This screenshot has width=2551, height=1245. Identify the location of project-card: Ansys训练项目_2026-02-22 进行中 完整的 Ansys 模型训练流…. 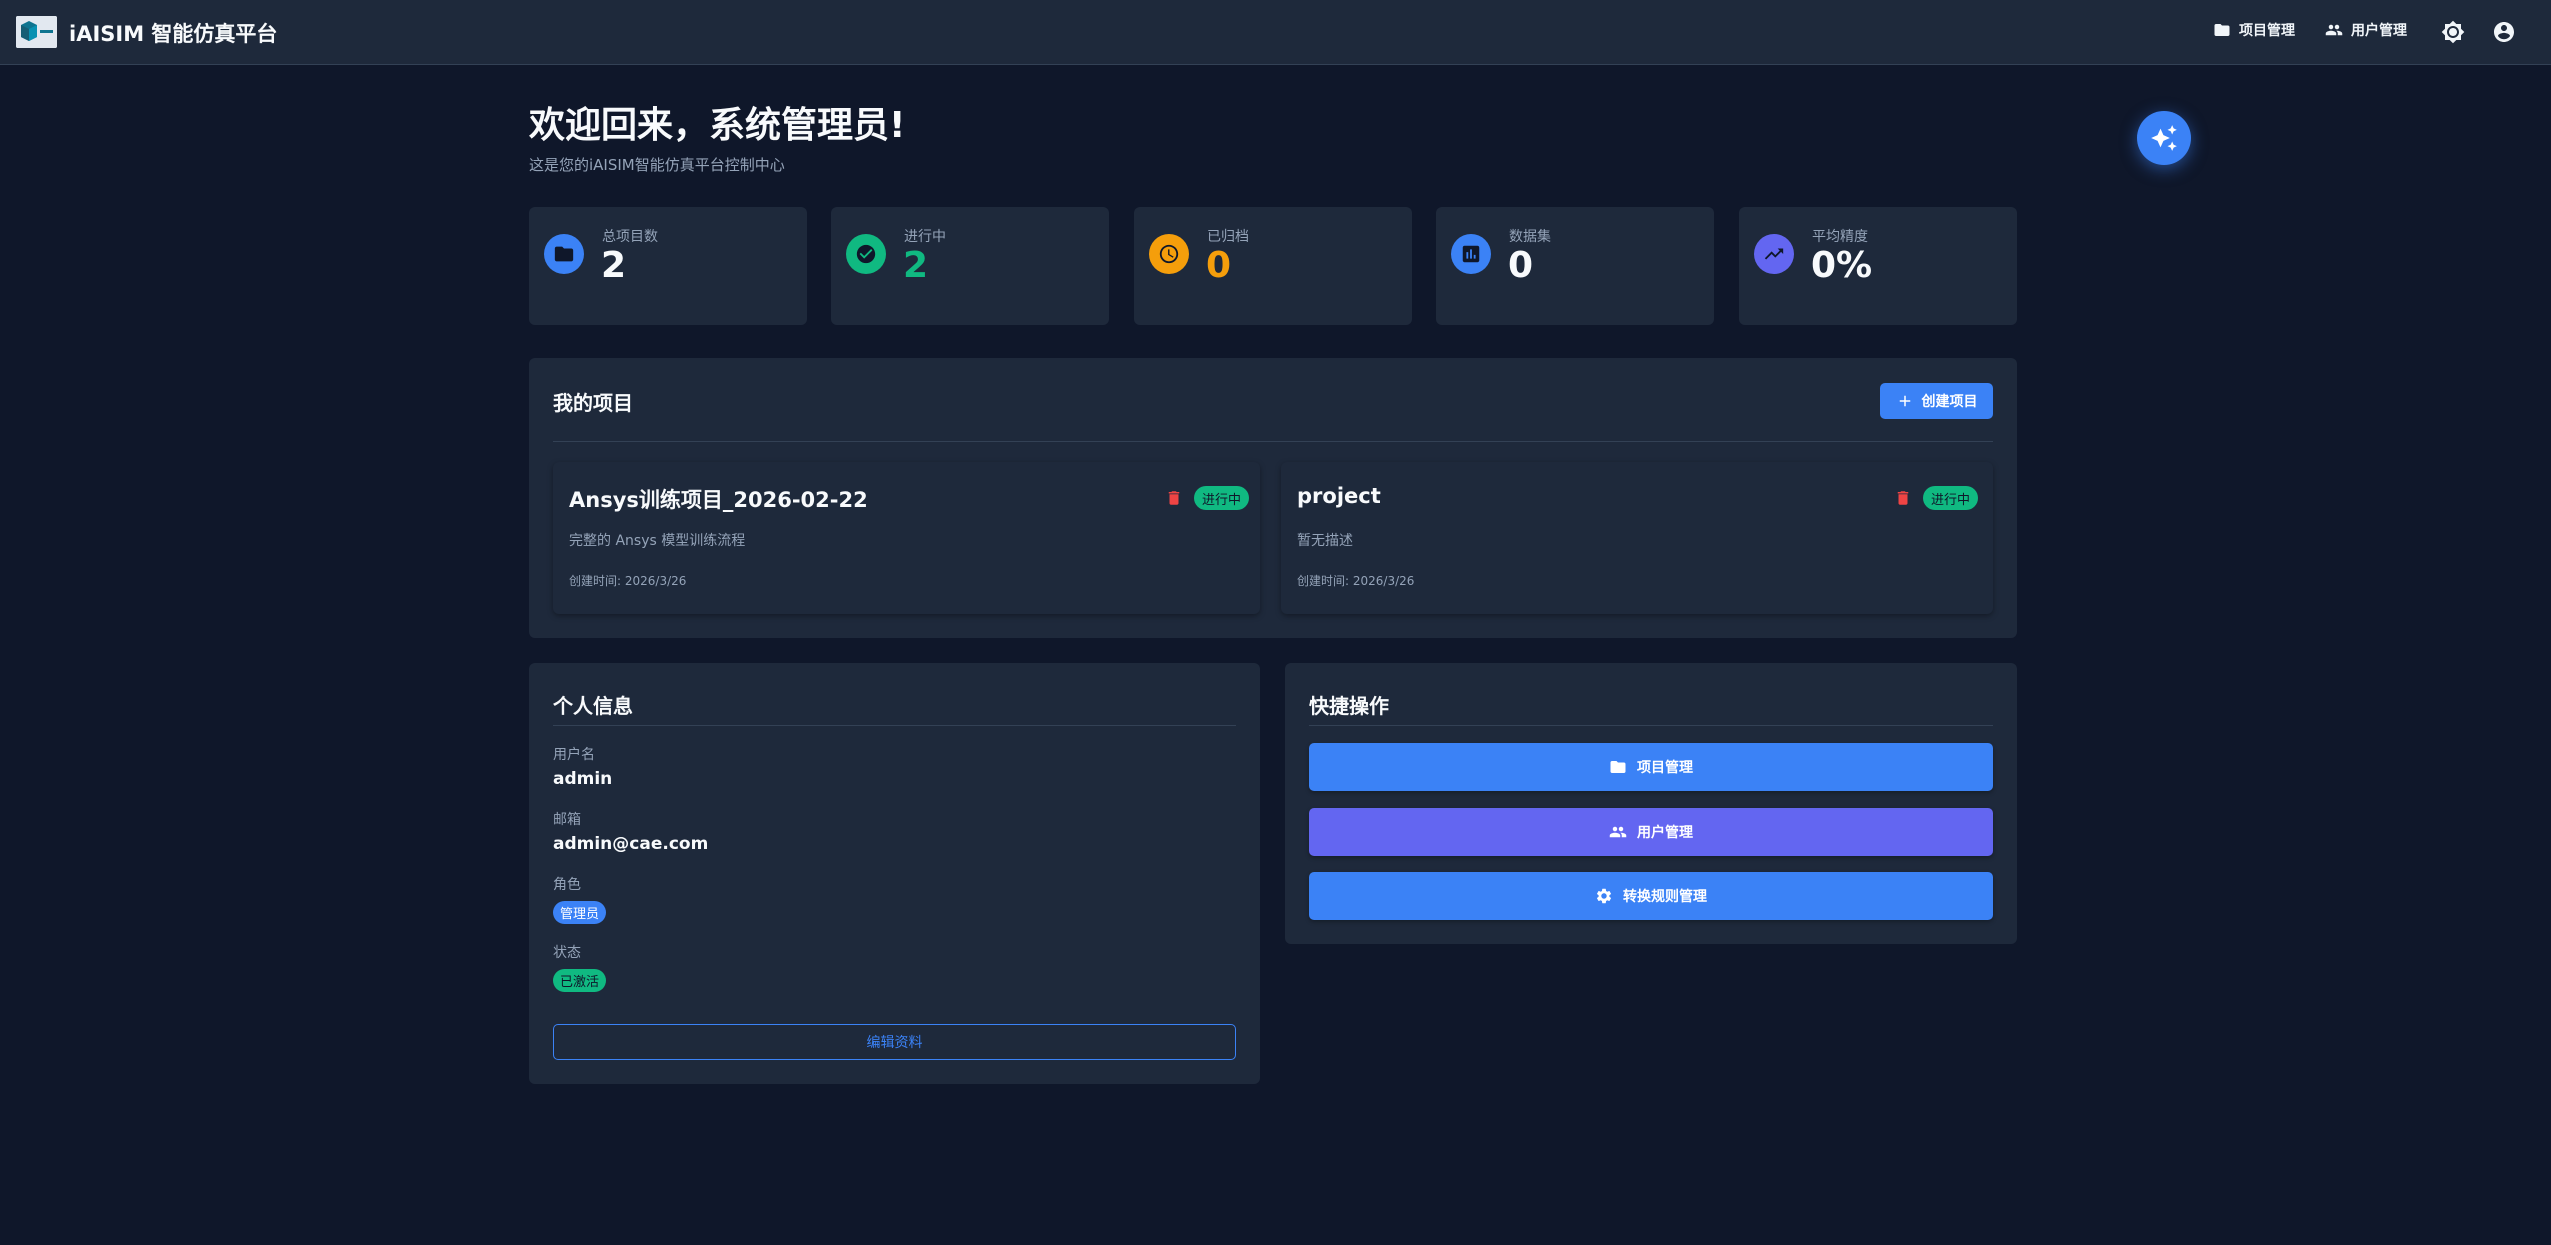
(906, 538).